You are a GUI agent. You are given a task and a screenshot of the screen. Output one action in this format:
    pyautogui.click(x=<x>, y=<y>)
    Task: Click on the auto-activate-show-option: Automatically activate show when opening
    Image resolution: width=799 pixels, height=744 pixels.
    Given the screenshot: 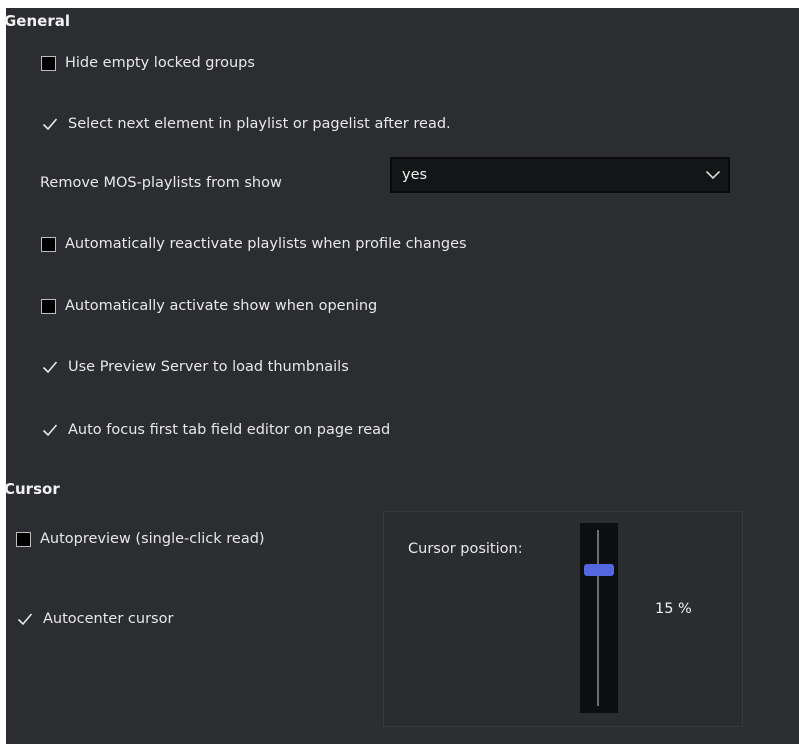 What is the action you would take?
    pyautogui.click(x=209, y=306)
    